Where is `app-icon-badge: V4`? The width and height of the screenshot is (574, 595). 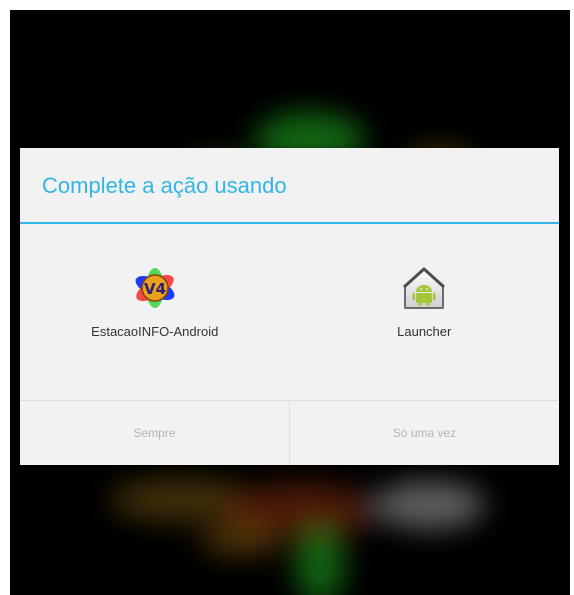
app-icon-badge: V4 is located at coordinates (155, 289).